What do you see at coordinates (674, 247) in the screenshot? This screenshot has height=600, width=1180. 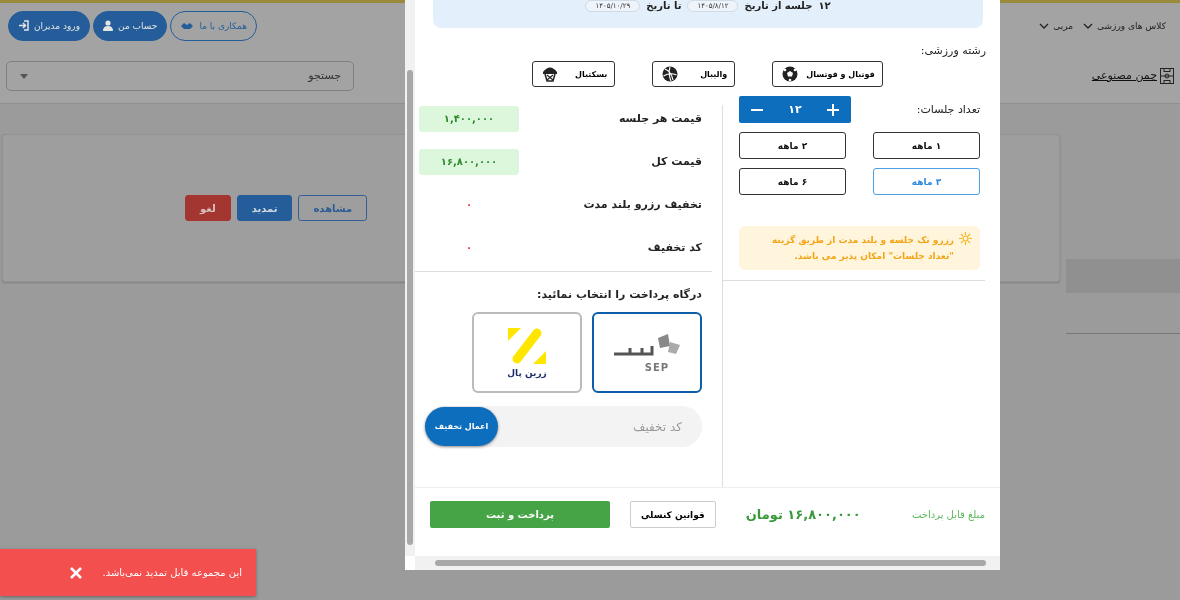 I see `price-label: کد تخفیف` at bounding box center [674, 247].